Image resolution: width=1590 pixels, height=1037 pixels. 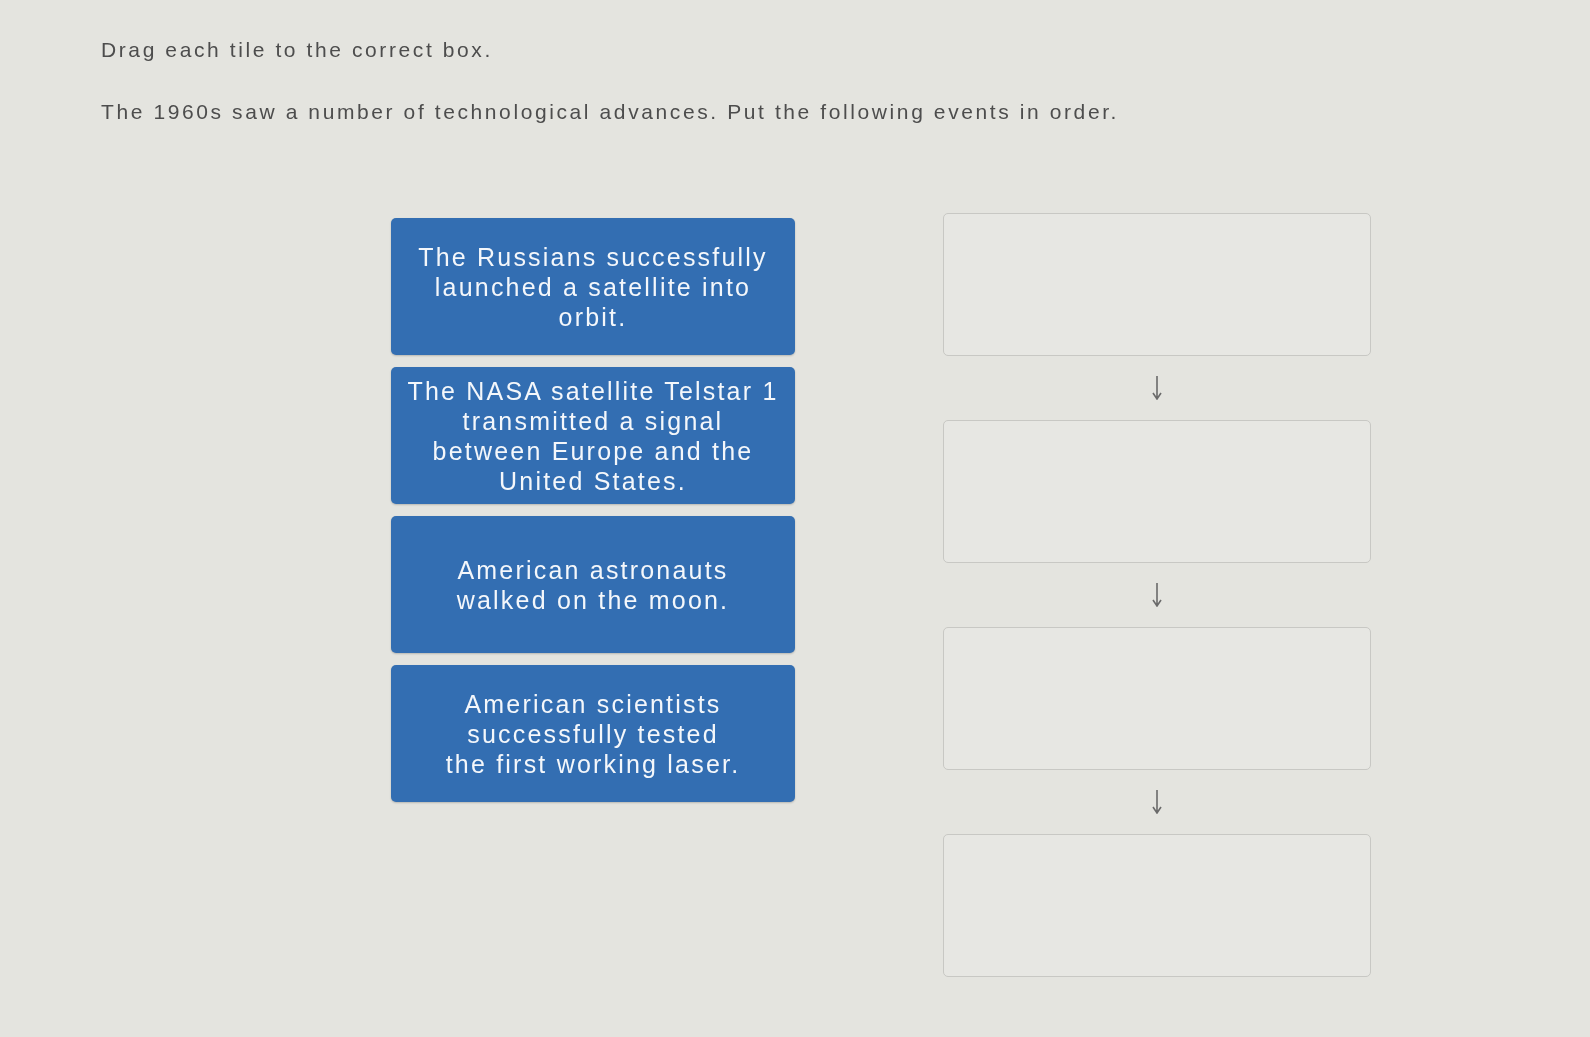 What do you see at coordinates (297, 50) in the screenshot?
I see `instruction-text: Drag each tile to the correct box.` at bounding box center [297, 50].